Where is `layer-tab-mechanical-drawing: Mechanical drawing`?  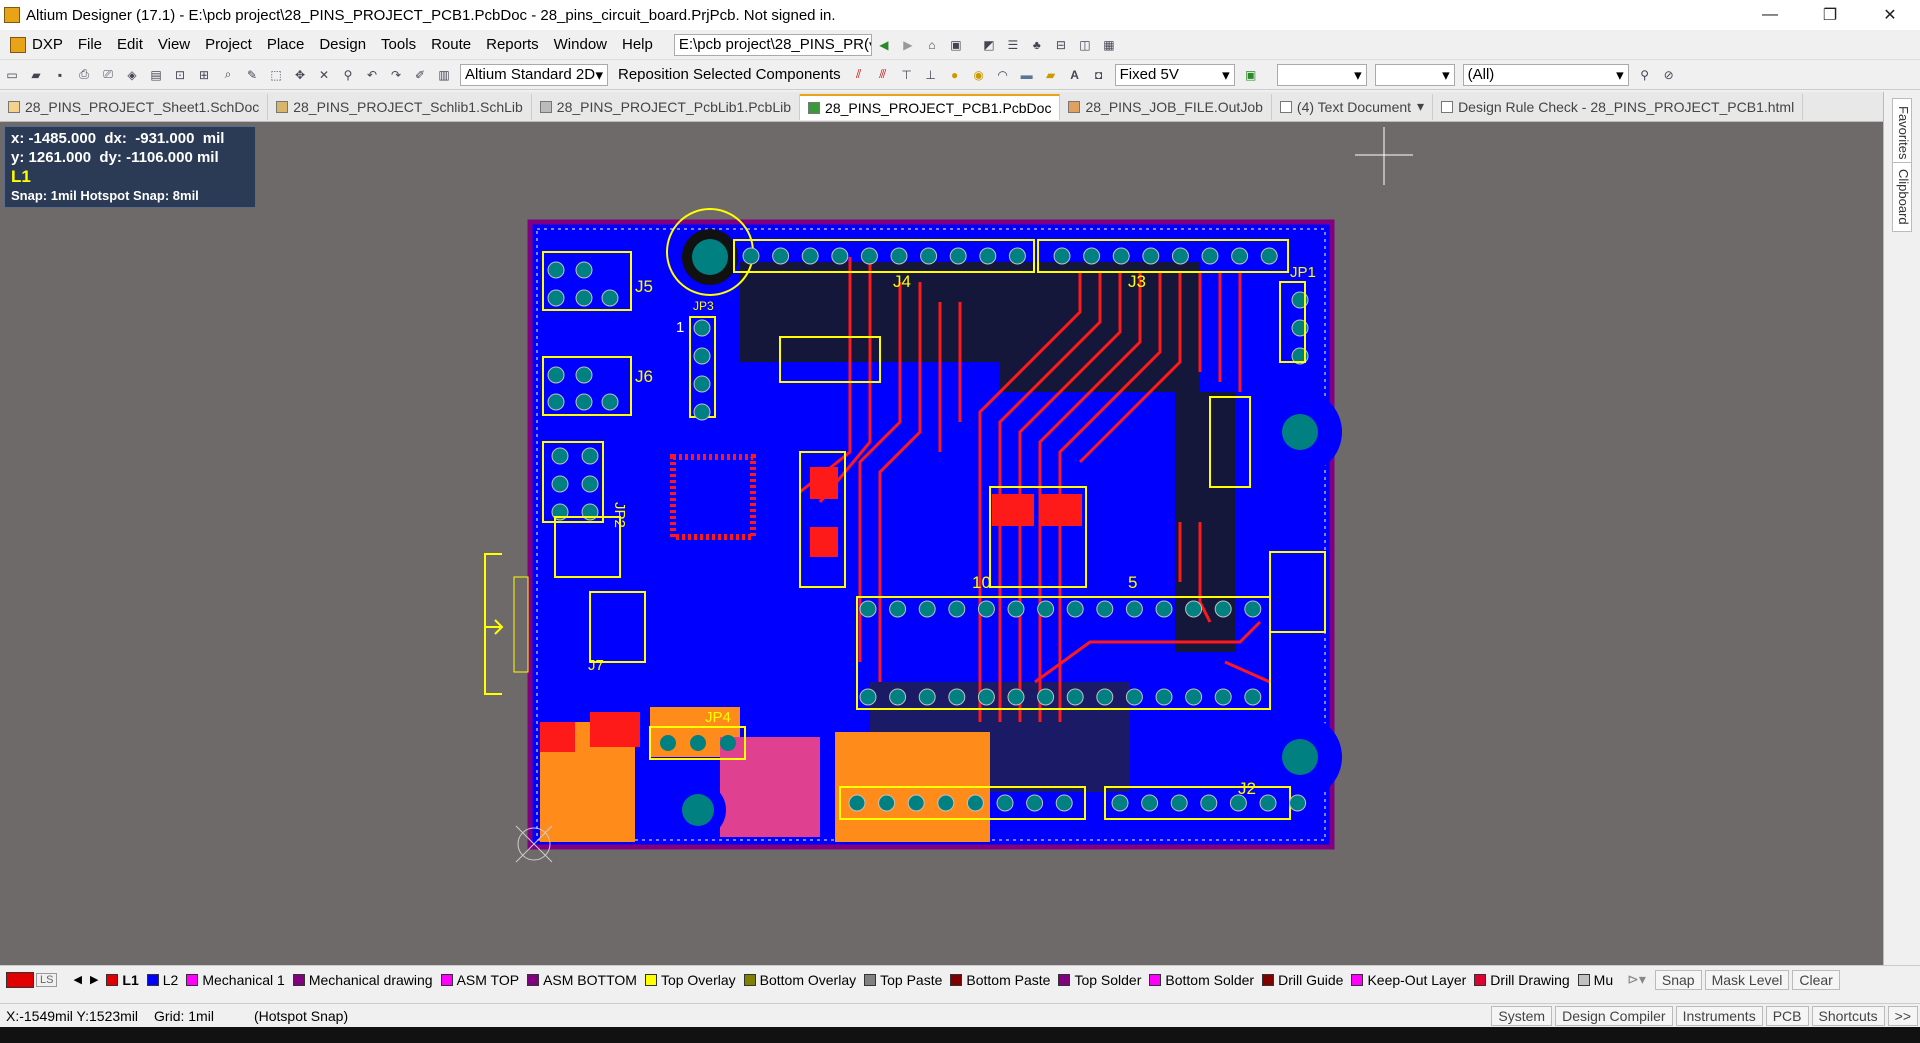
layer-tab-mechanical-drawing: Mechanical drawing is located at coordinates (362, 980).